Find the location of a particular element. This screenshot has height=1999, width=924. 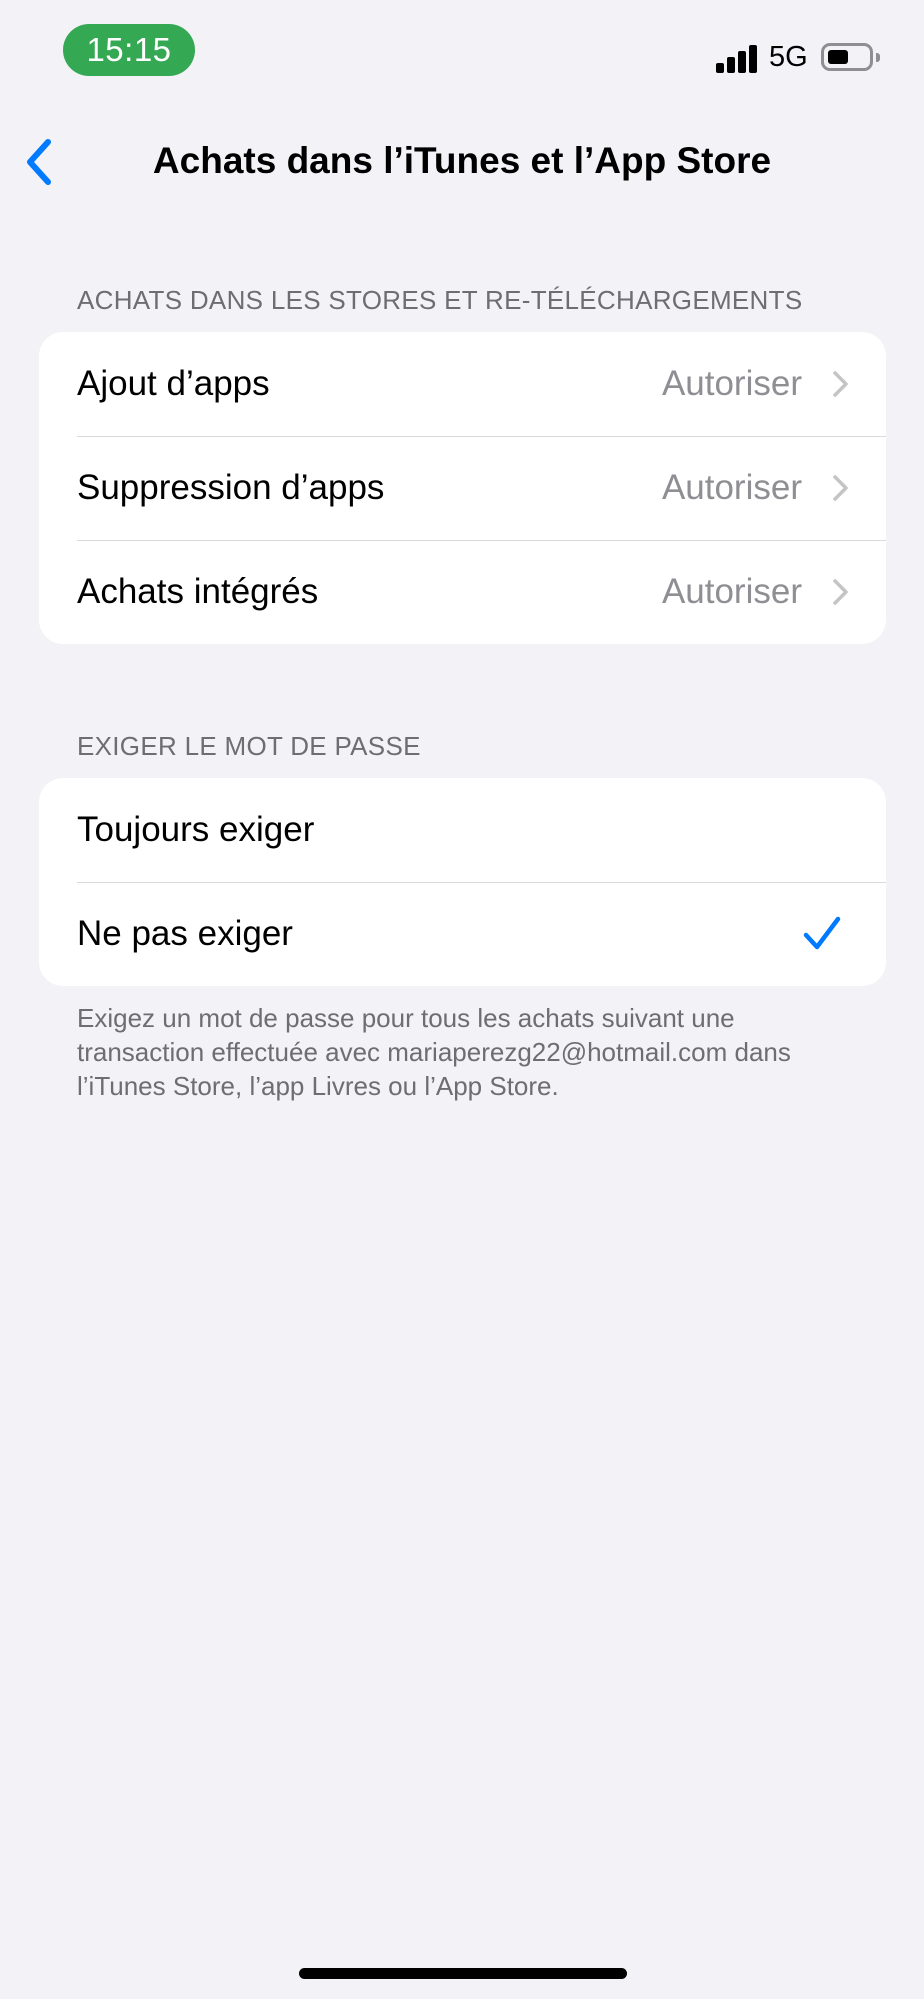

status-time: 15:15 is located at coordinates (129, 50).